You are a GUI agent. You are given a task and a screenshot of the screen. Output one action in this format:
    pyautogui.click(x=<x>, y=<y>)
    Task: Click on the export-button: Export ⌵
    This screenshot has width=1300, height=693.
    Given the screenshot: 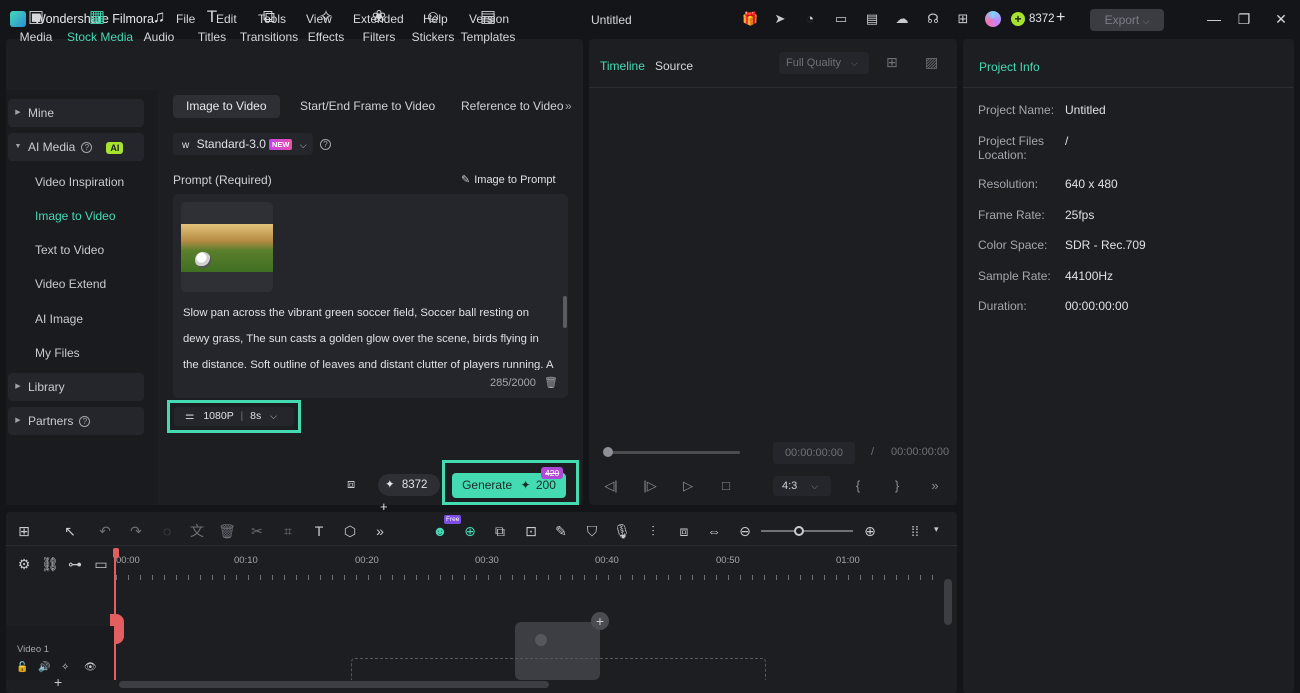 What is the action you would take?
    pyautogui.click(x=1127, y=20)
    